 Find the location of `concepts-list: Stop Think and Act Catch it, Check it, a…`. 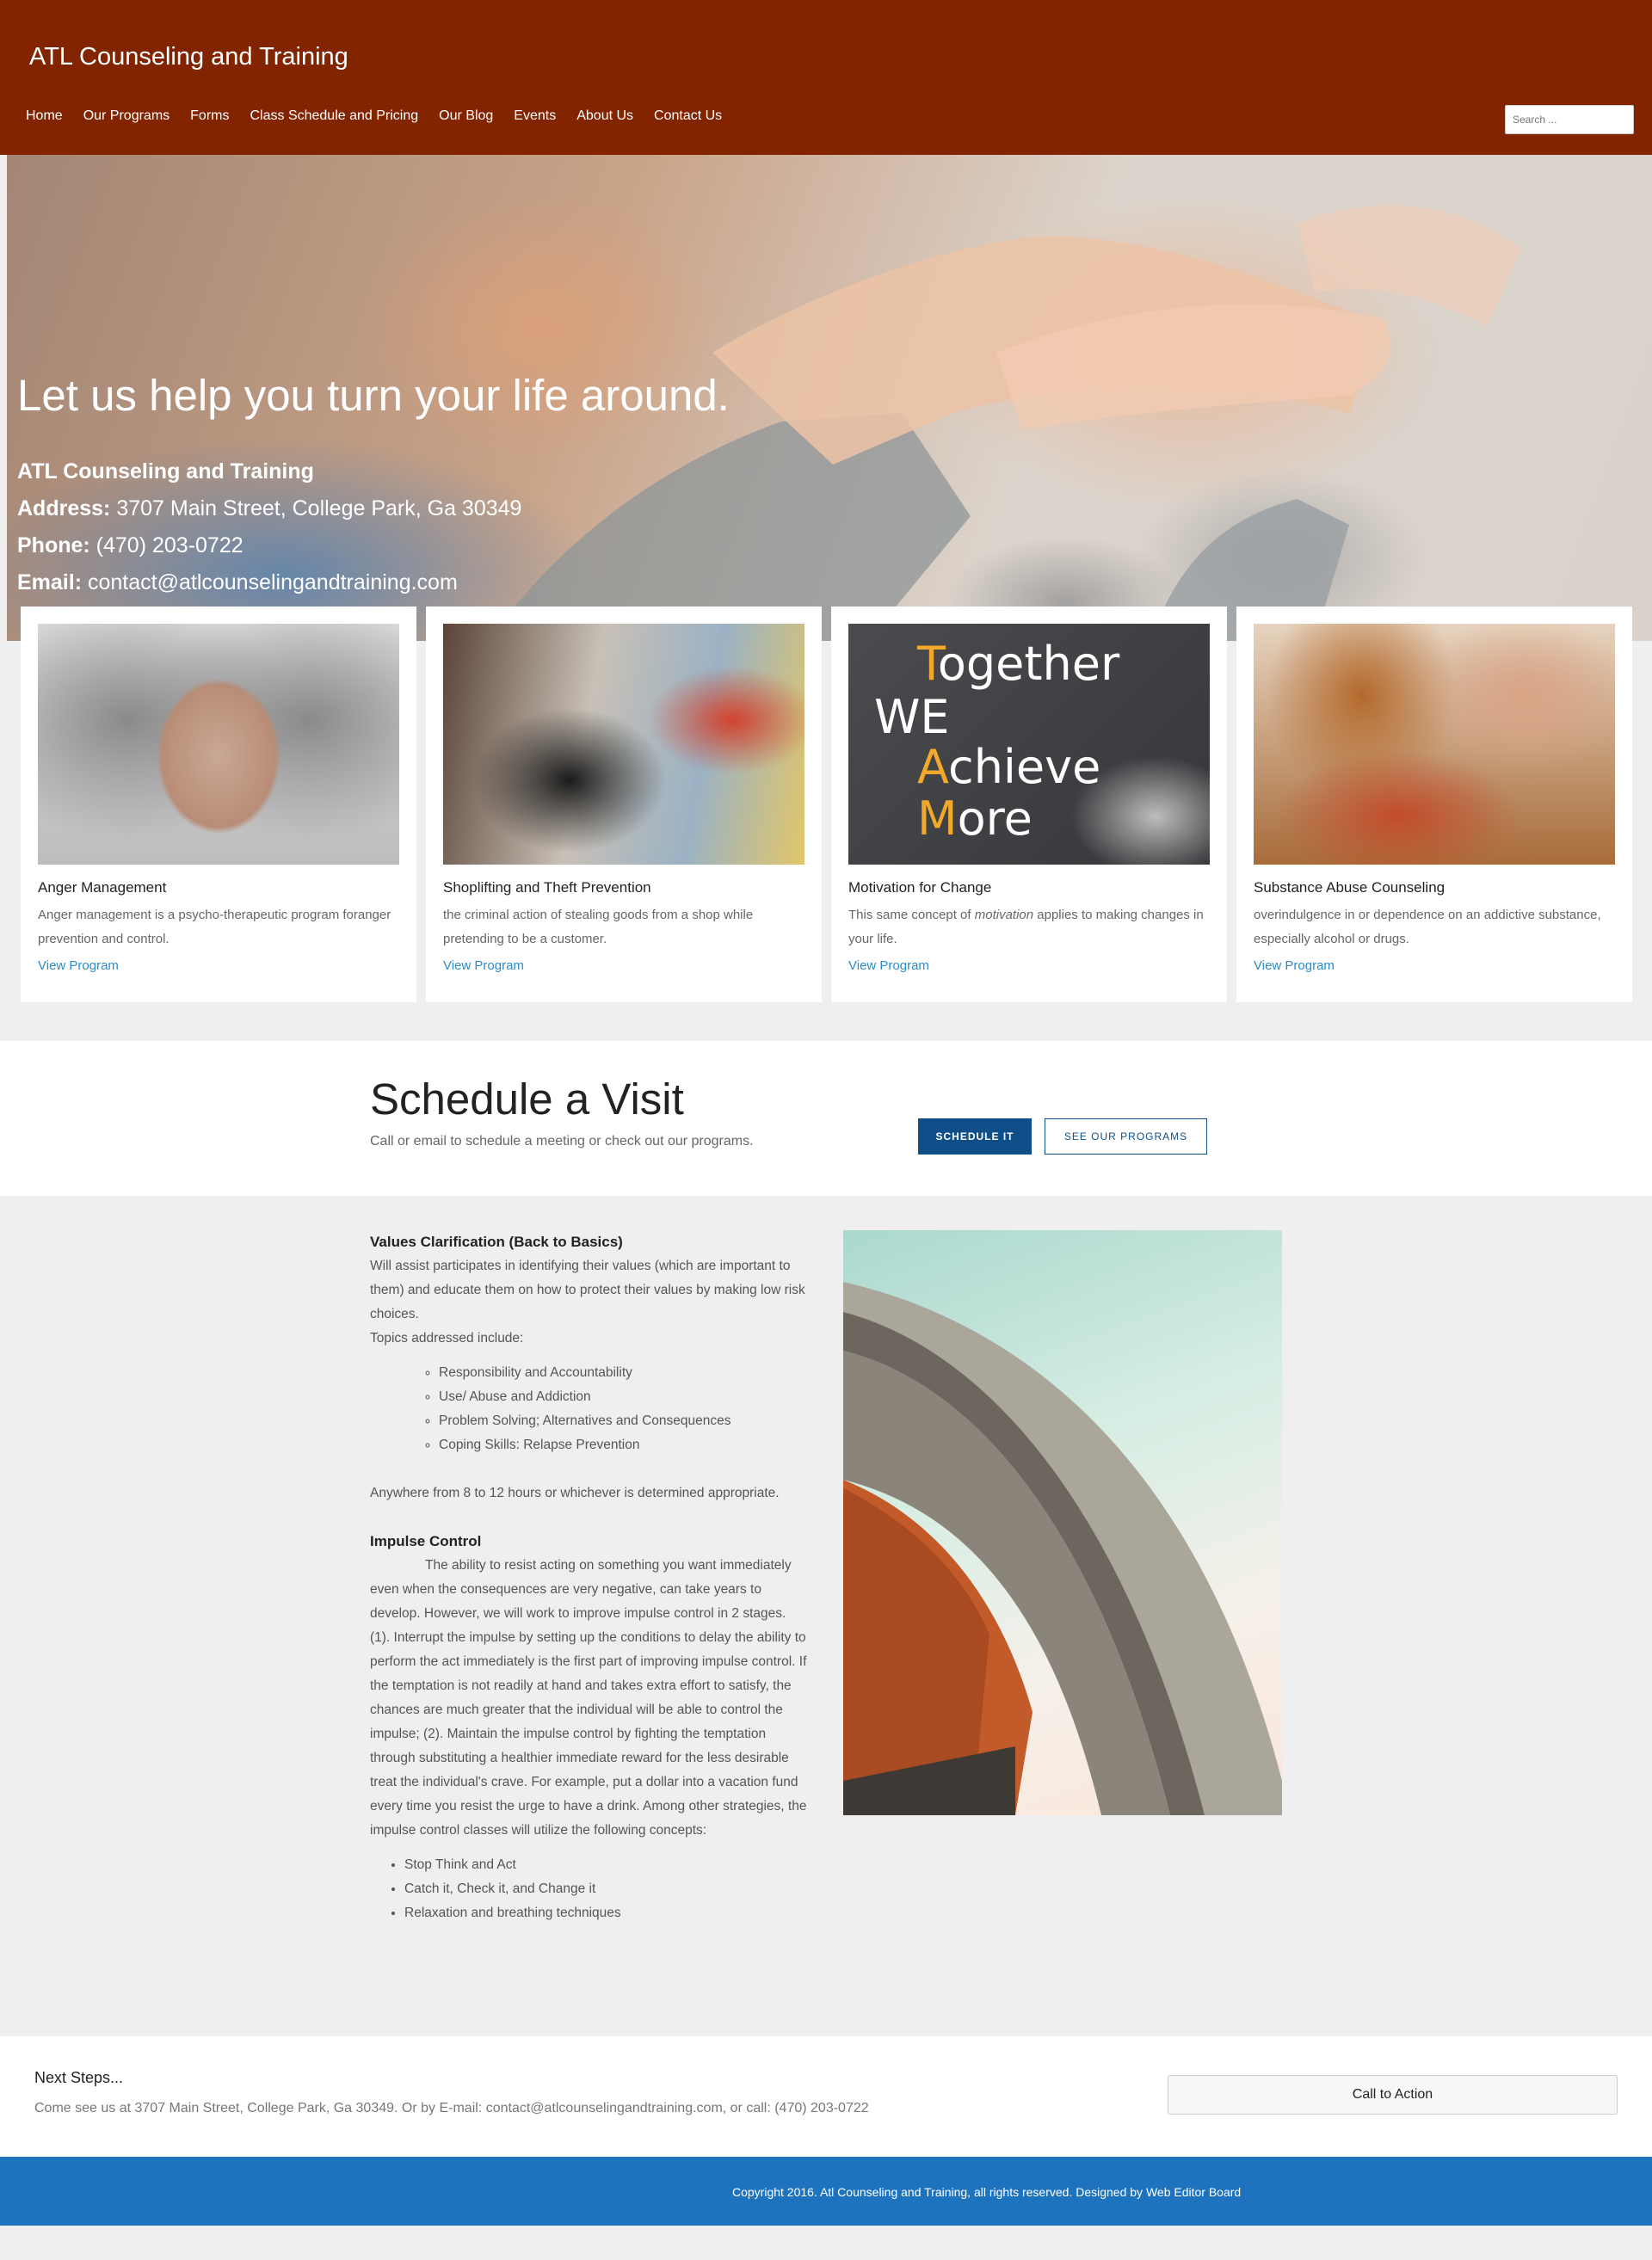

concepts-list: Stop Think and Act Catch it, Check it, a… is located at coordinates (589, 1889).